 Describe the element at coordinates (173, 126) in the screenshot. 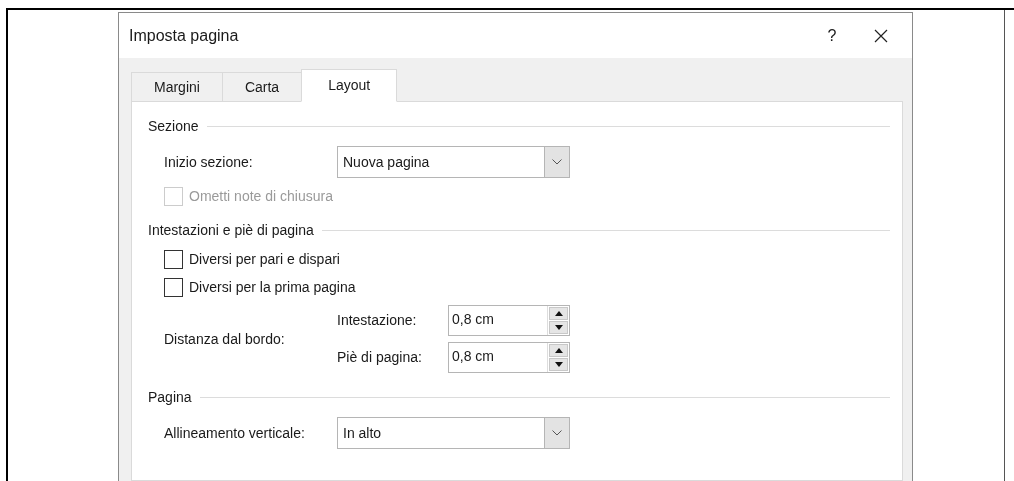

I see `section-heading: Sezione` at that location.